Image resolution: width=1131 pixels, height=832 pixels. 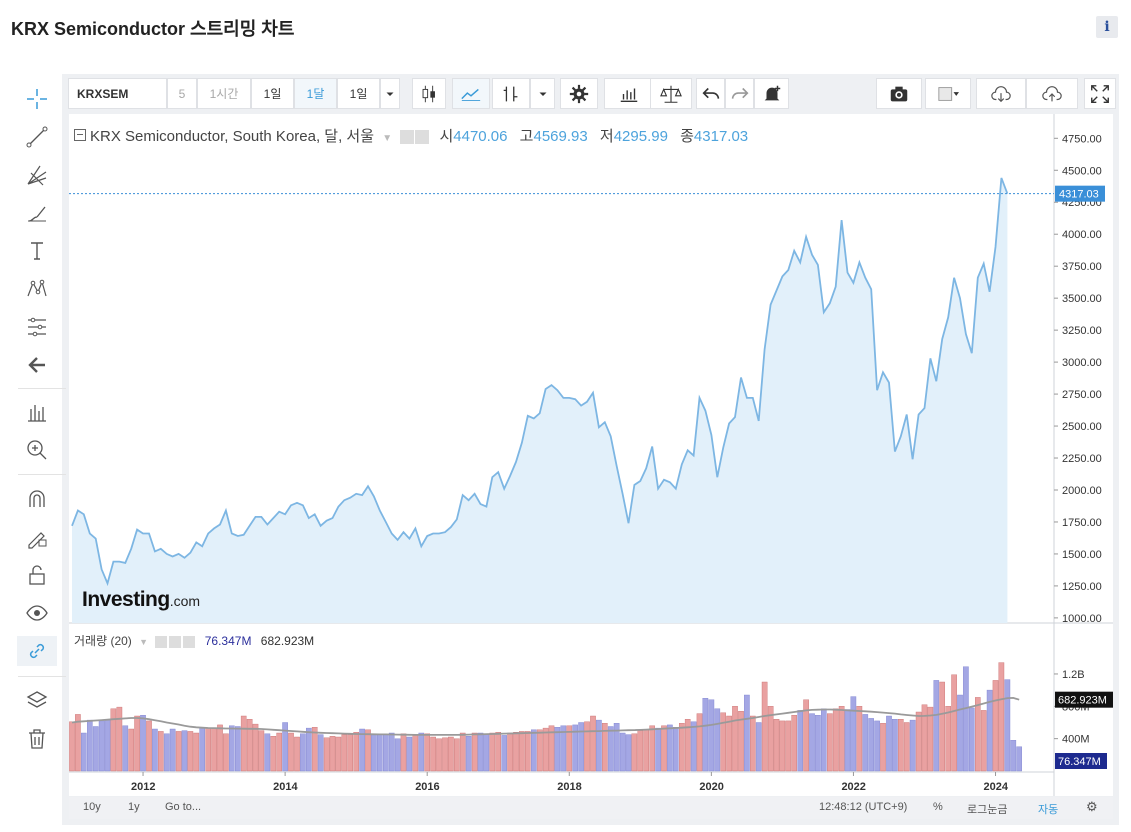 What do you see at coordinates (569, 787) in the screenshot?
I see `time-tick-label: 2018` at bounding box center [569, 787].